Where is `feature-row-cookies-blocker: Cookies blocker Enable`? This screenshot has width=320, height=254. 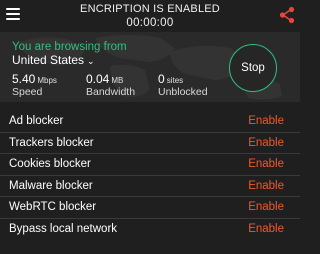 feature-row-cookies-blocker: Cookies blocker Enable is located at coordinates (150, 165).